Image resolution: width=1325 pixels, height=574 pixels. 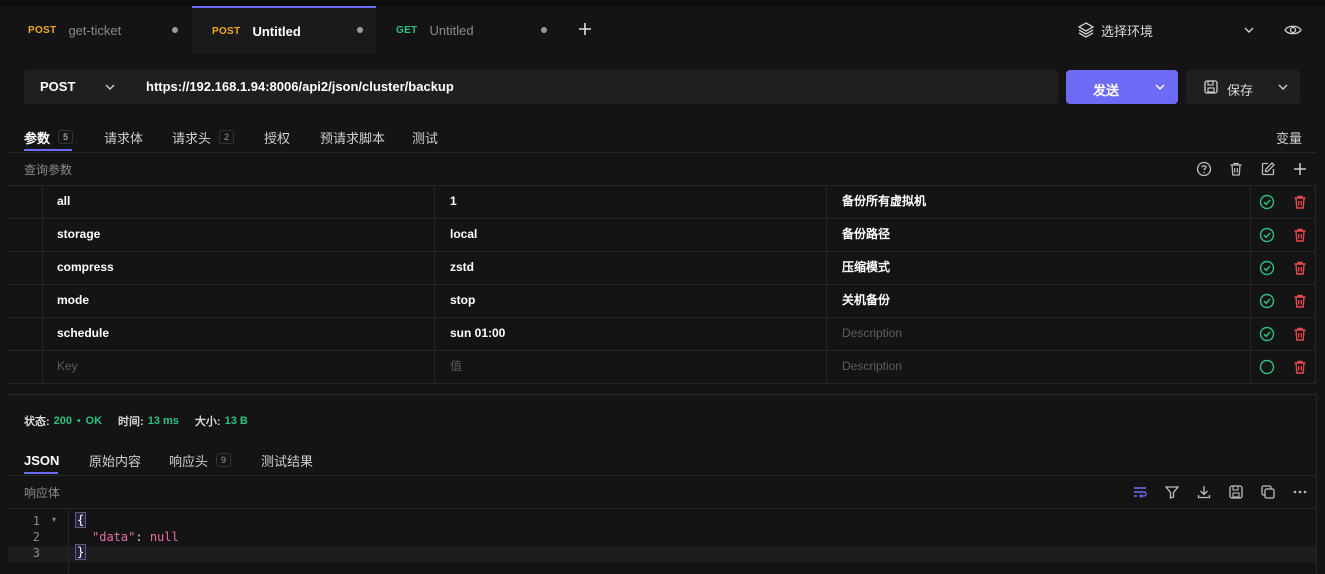 I want to click on copy-icon, so click(x=1268, y=492).